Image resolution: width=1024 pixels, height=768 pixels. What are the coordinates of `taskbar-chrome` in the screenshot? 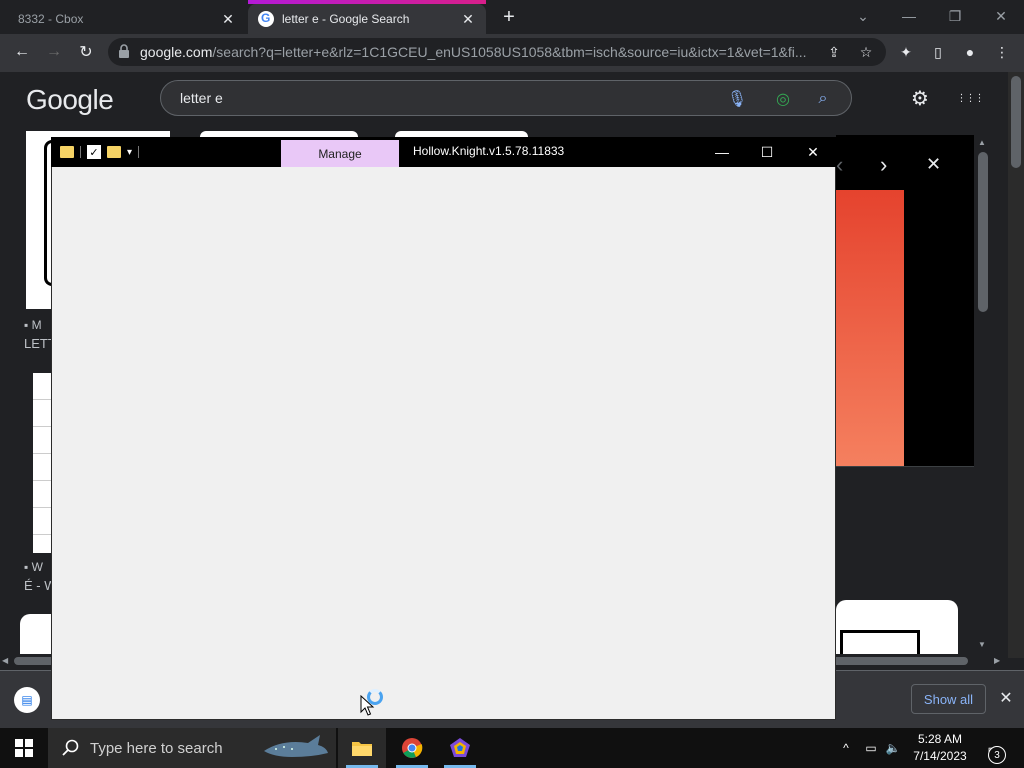 It's located at (412, 748).